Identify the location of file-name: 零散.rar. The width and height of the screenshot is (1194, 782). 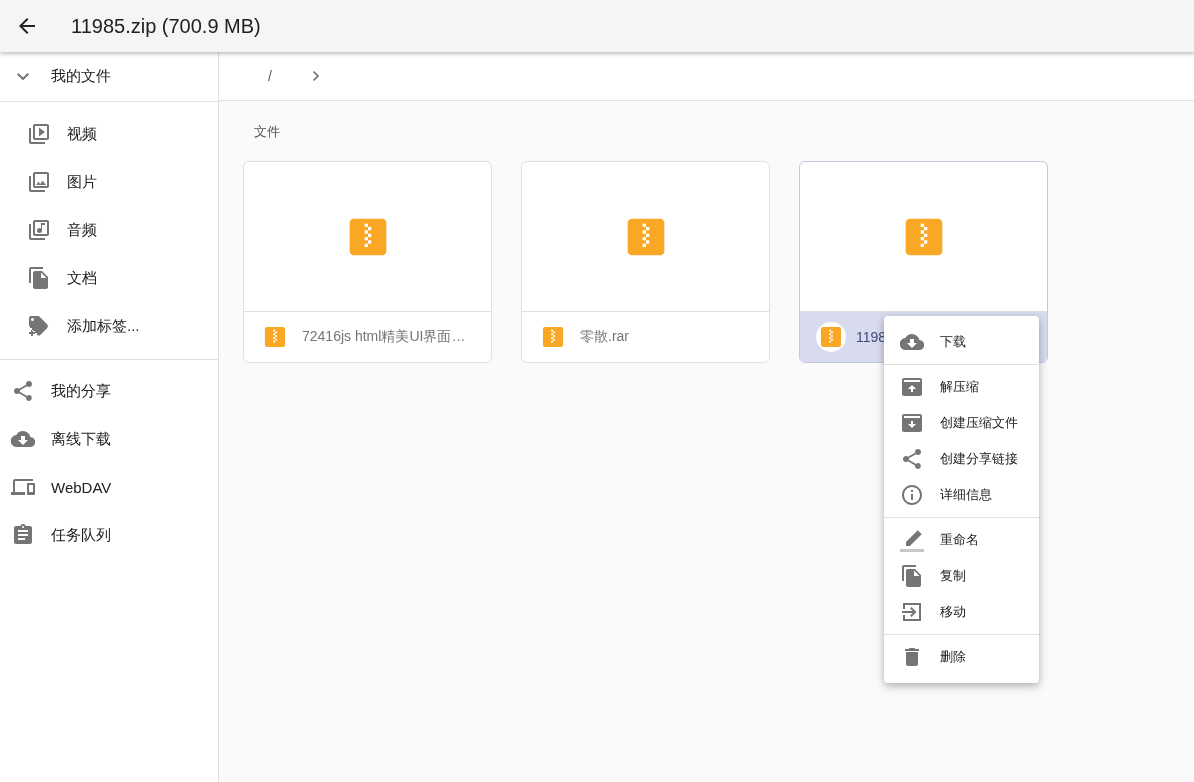
(604, 337).